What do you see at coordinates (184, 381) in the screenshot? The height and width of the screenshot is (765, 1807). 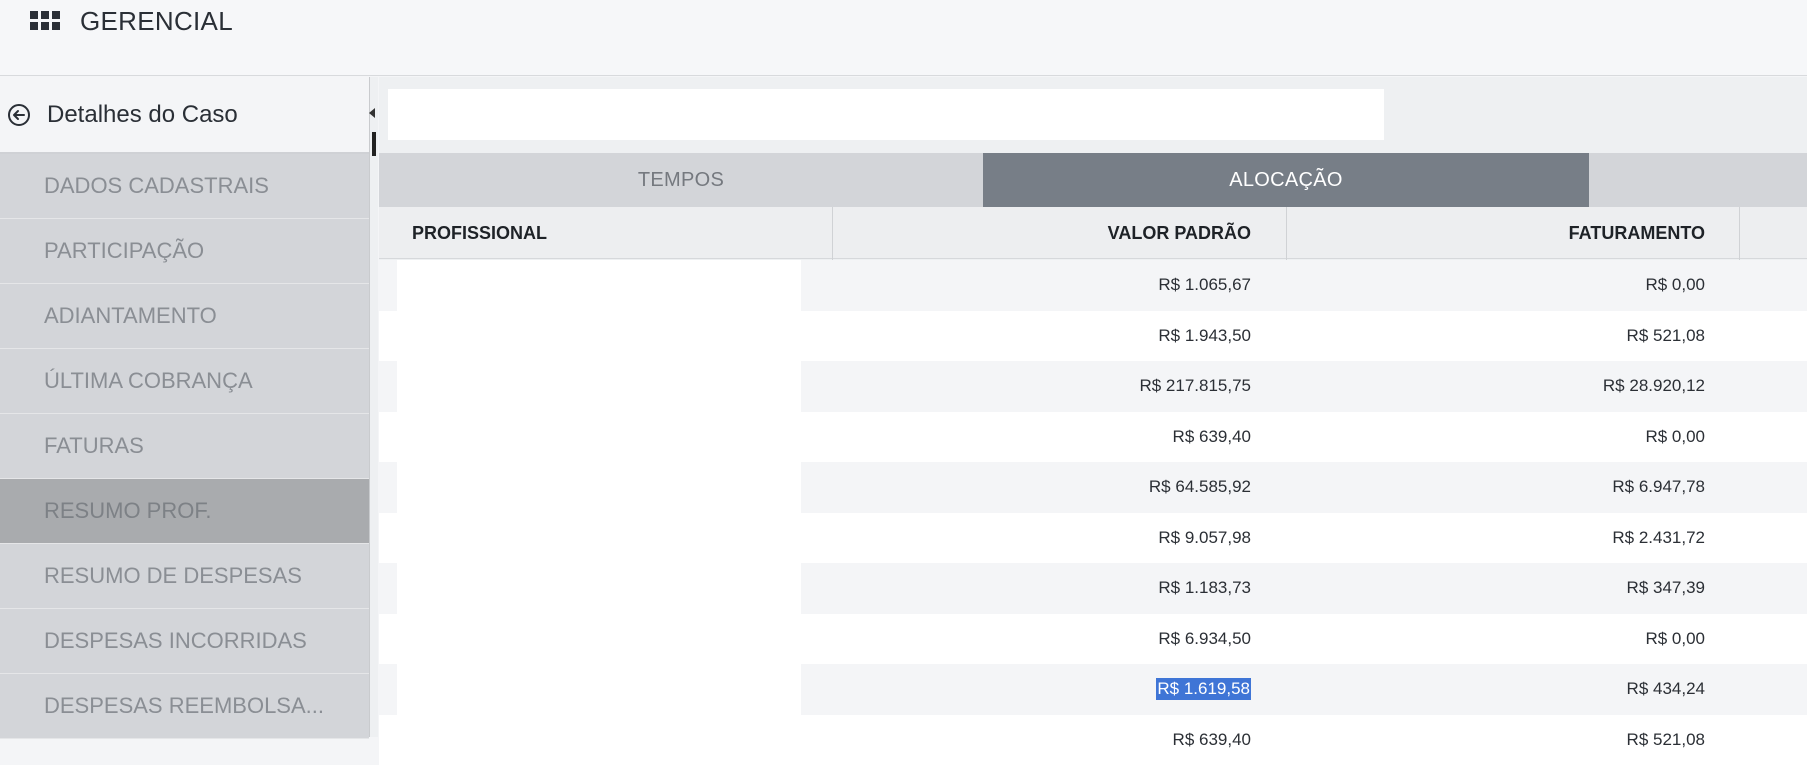 I see `sidebar-item-ultima-cobranca: ÚLTIMA COBRANÇA` at bounding box center [184, 381].